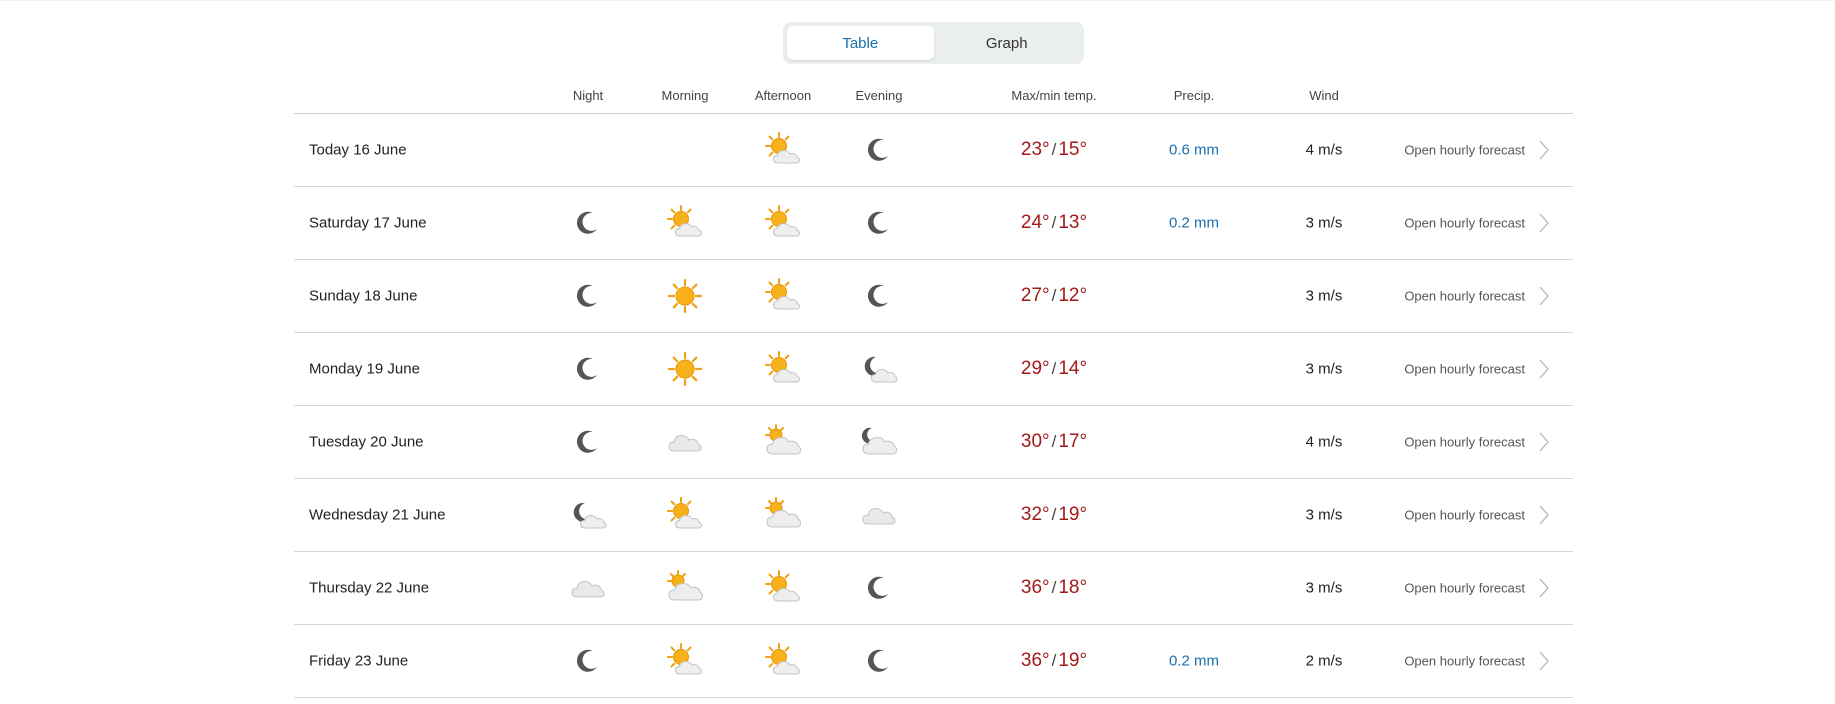  What do you see at coordinates (1054, 295) in the screenshot?
I see `temperature: 27°/12°` at bounding box center [1054, 295].